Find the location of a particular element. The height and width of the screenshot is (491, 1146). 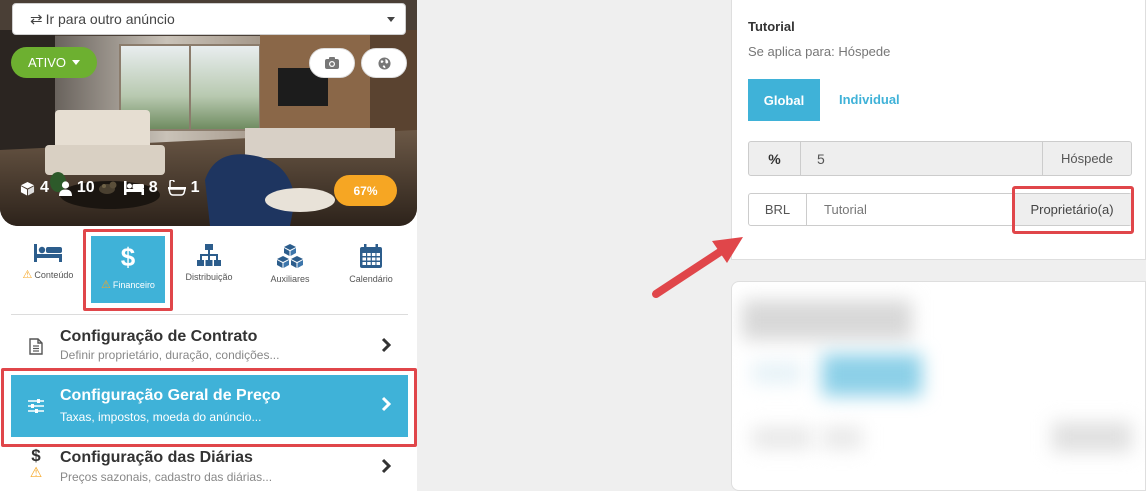

tab-calendario: Calendário is located at coordinates (371, 268).